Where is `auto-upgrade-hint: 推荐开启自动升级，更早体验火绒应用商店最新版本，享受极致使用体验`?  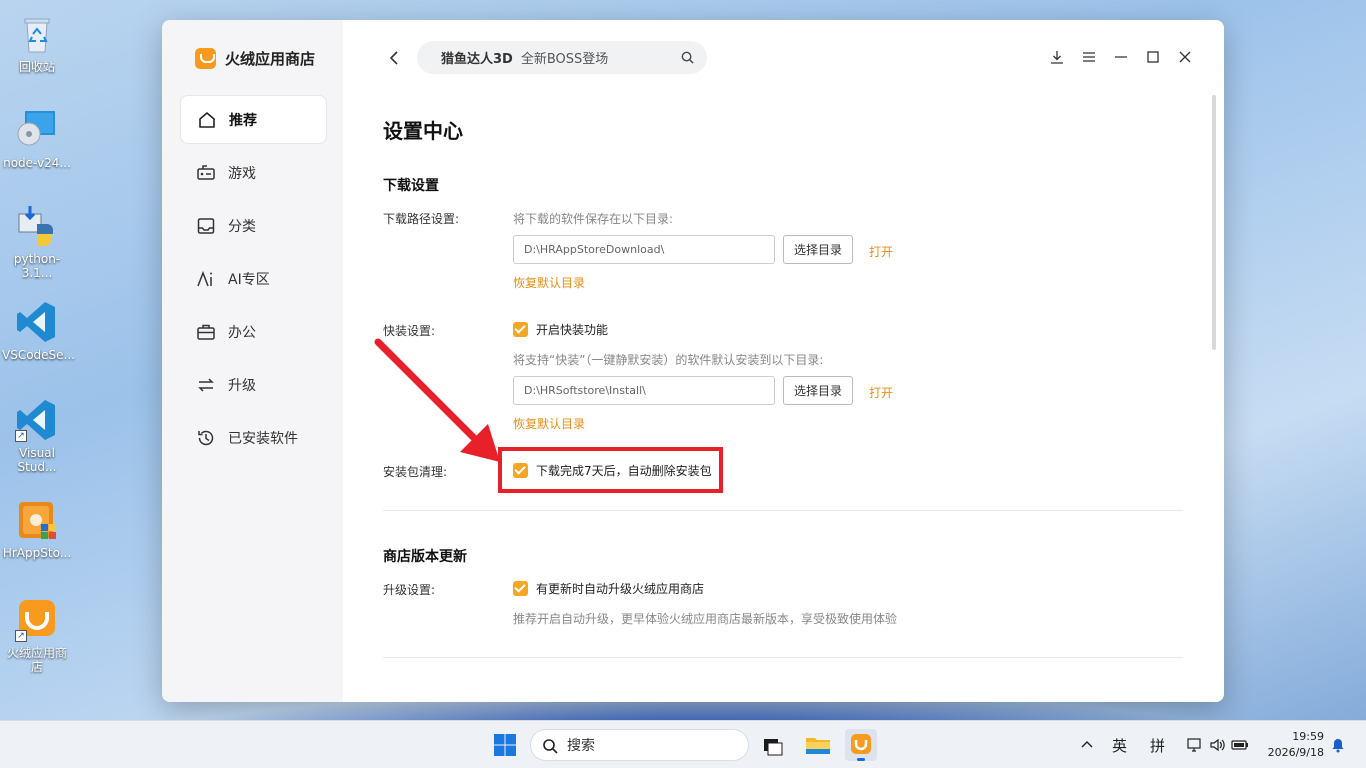
auto-upgrade-hint: 推荐开启自动升级，更早体验火绒应用商店最新版本，享受极致使用体验 is located at coordinates (705, 619).